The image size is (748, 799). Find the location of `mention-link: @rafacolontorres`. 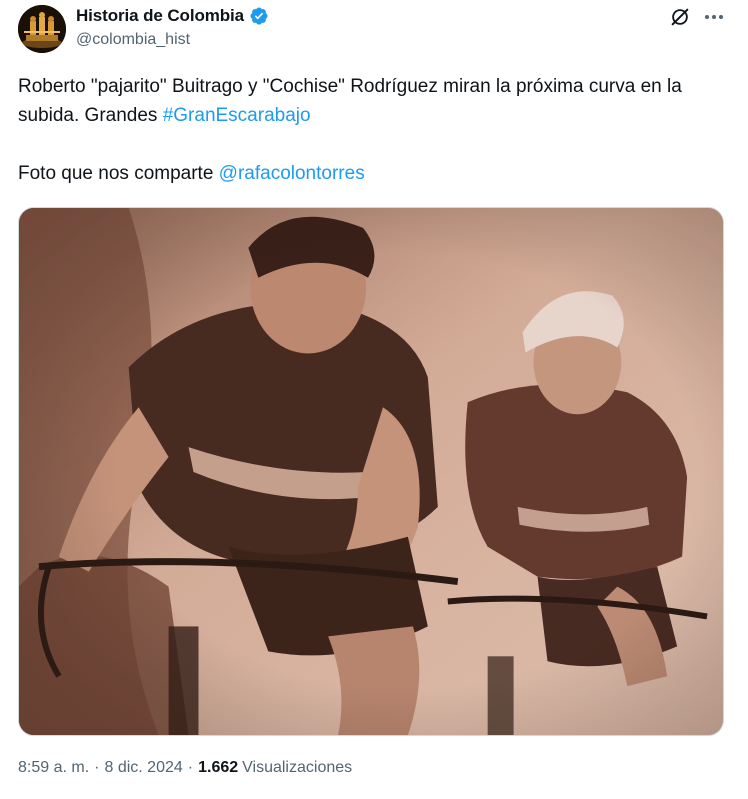

mention-link: @rafacolontorres is located at coordinates (292, 173).